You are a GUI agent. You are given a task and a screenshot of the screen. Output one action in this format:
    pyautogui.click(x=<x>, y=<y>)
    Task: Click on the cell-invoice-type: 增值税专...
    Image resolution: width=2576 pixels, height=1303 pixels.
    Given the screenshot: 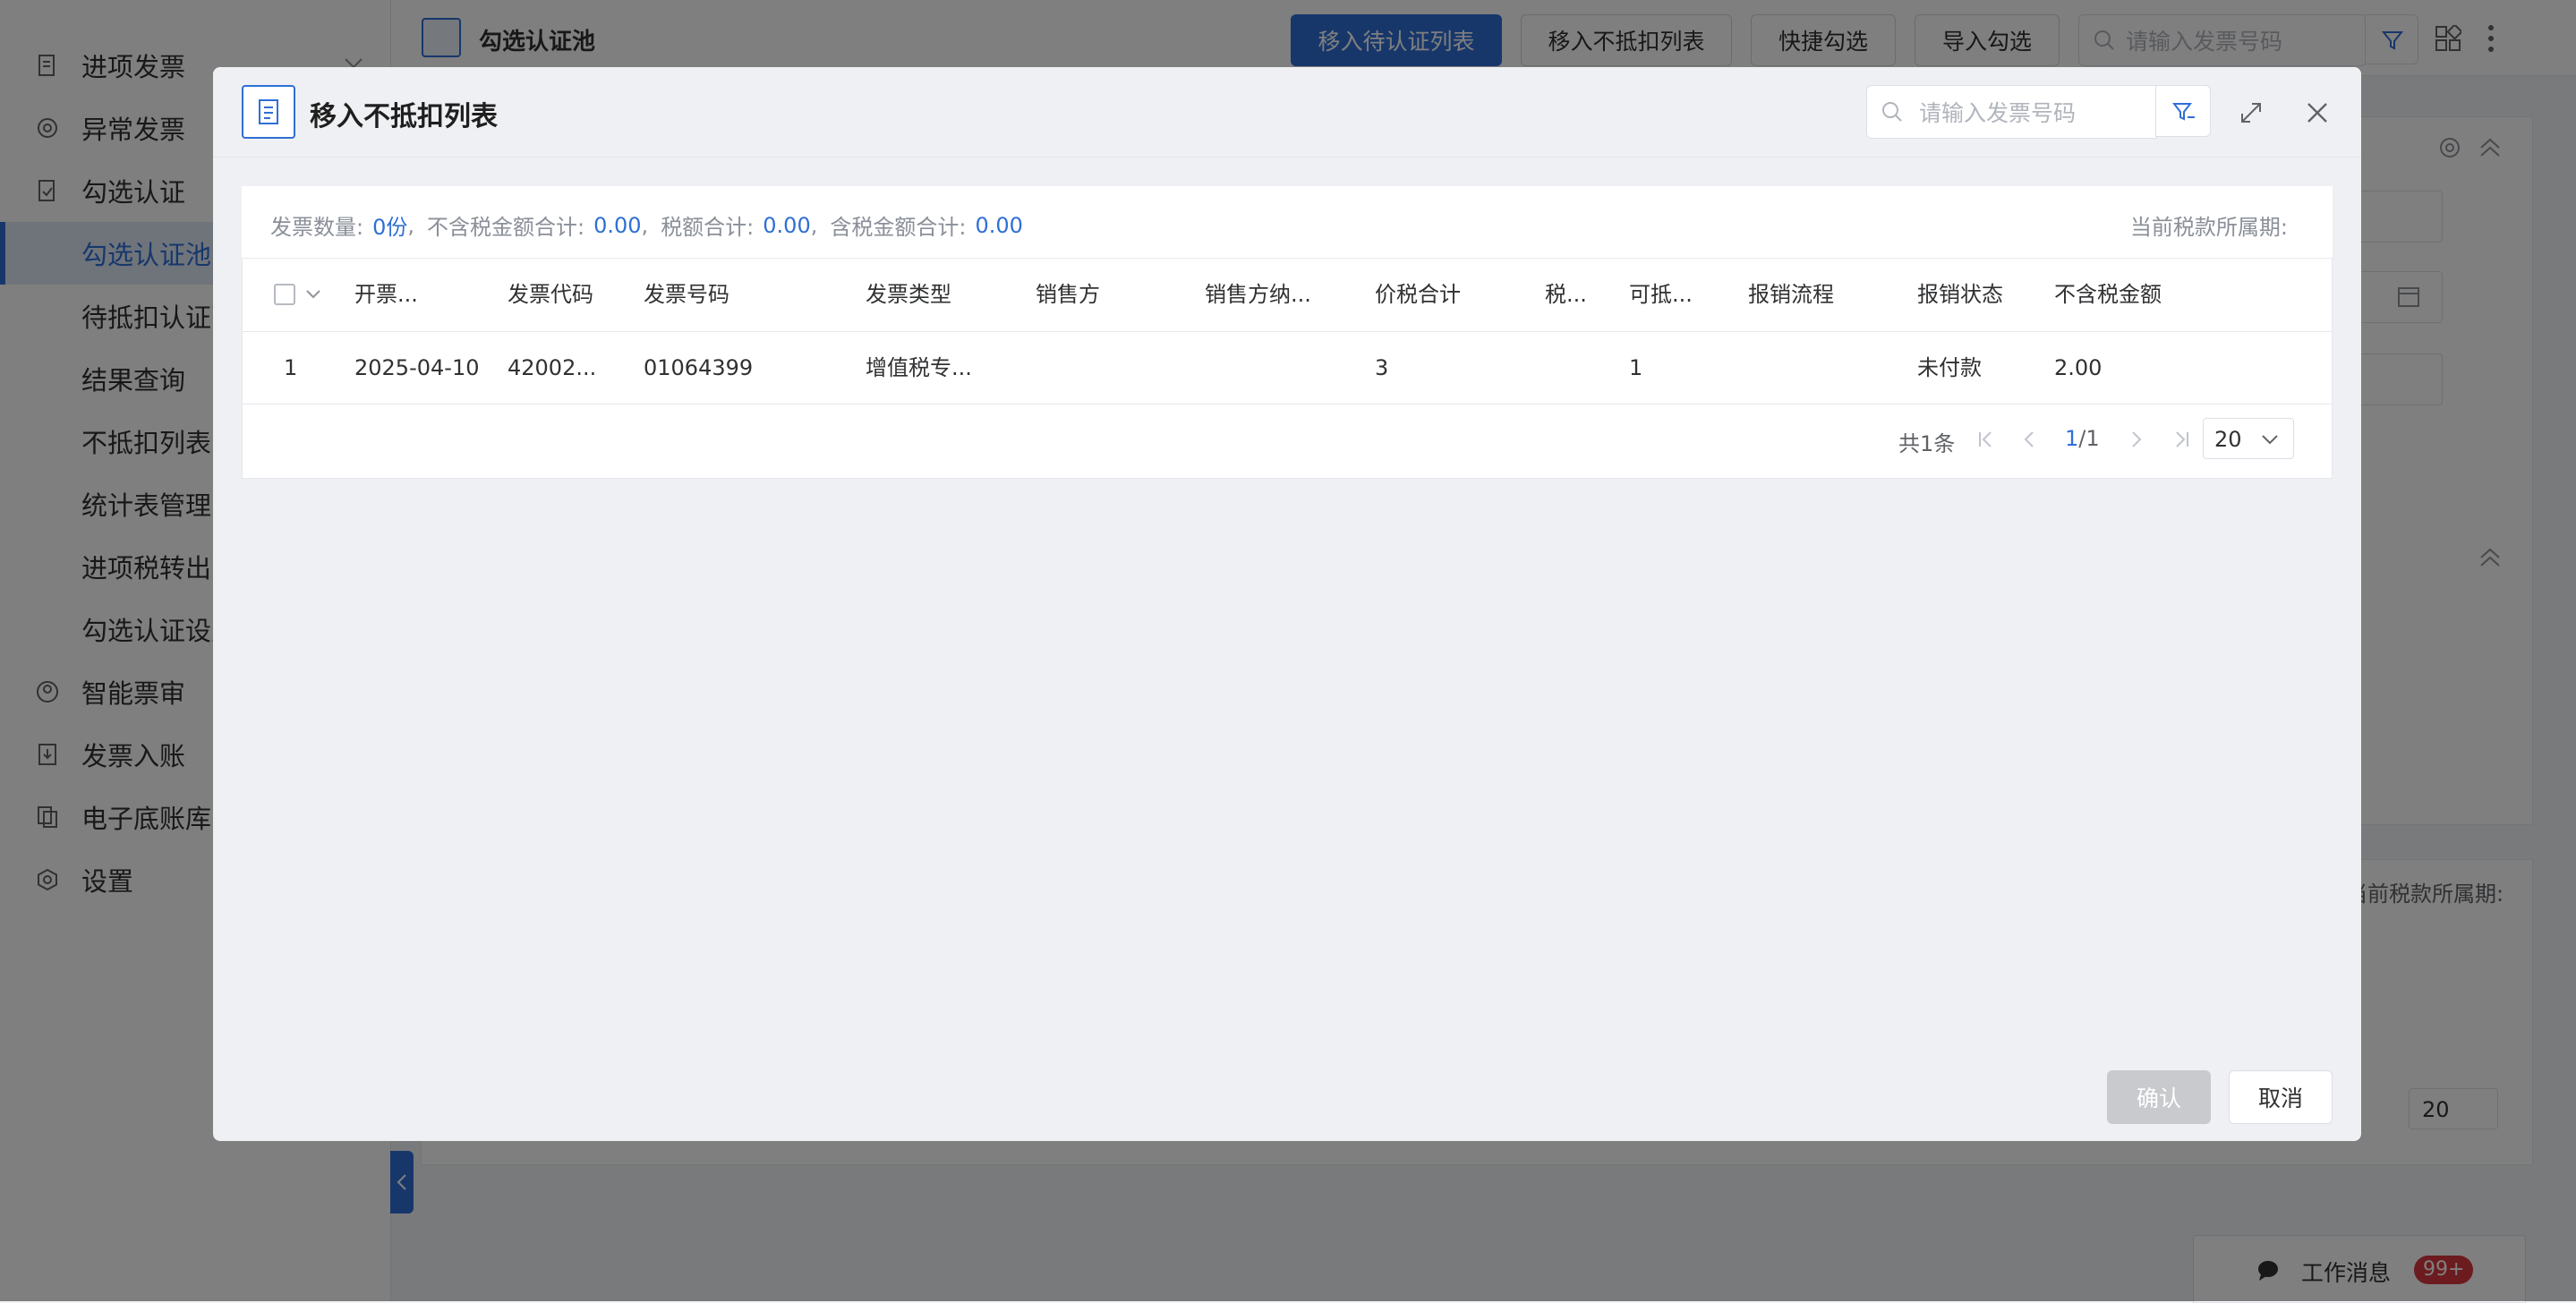 What is the action you would take?
    pyautogui.click(x=919, y=367)
    